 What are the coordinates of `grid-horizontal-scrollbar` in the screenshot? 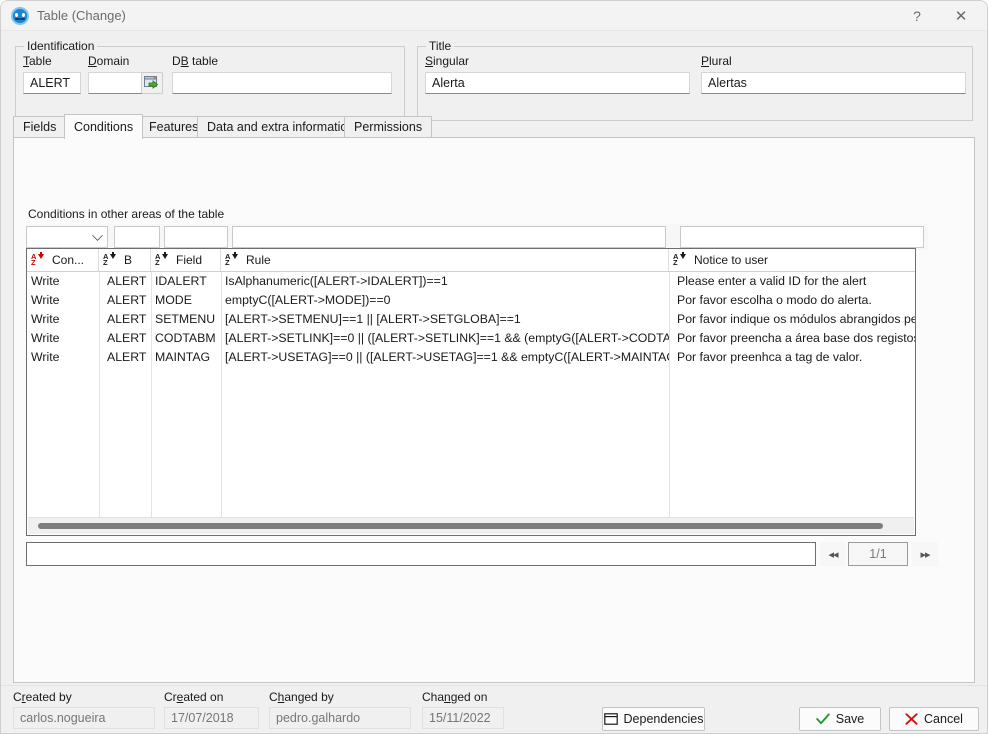 It's located at (471, 525).